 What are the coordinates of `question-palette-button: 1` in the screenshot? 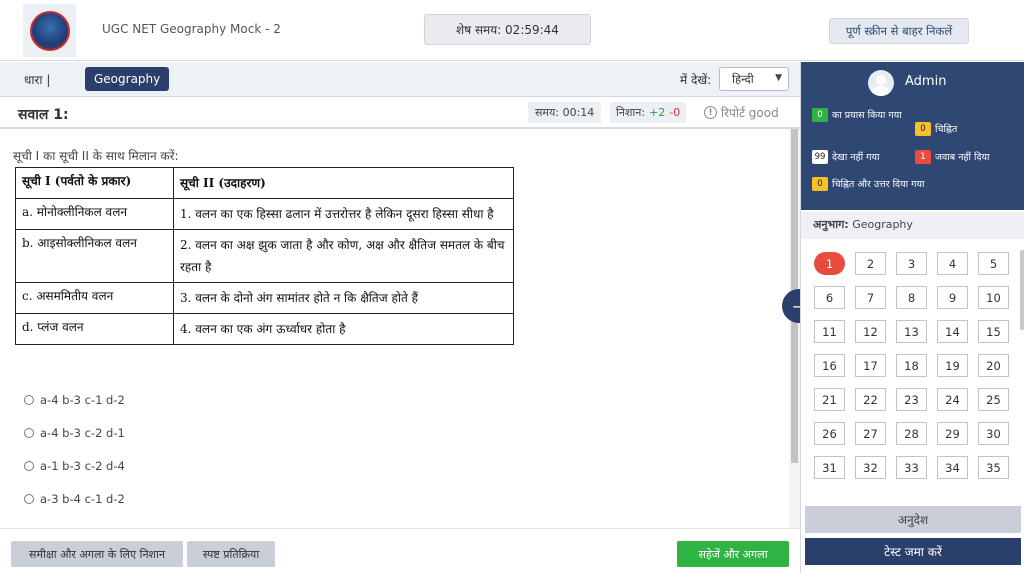 It's located at (829, 263).